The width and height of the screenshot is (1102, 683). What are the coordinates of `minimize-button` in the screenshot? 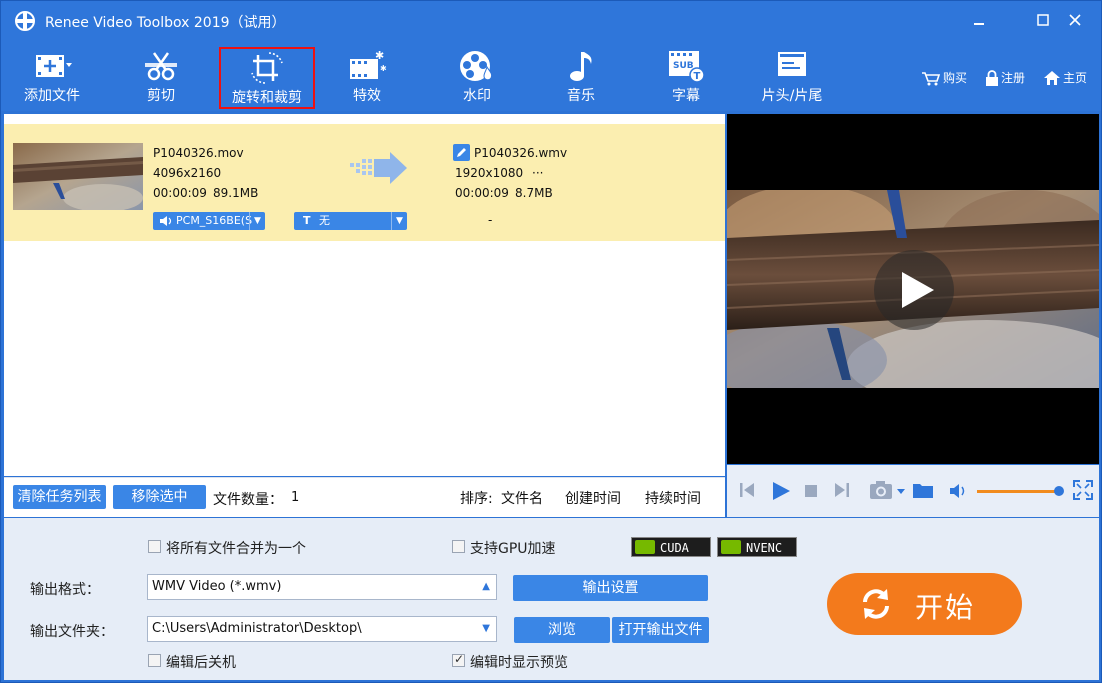 It's located at (979, 21).